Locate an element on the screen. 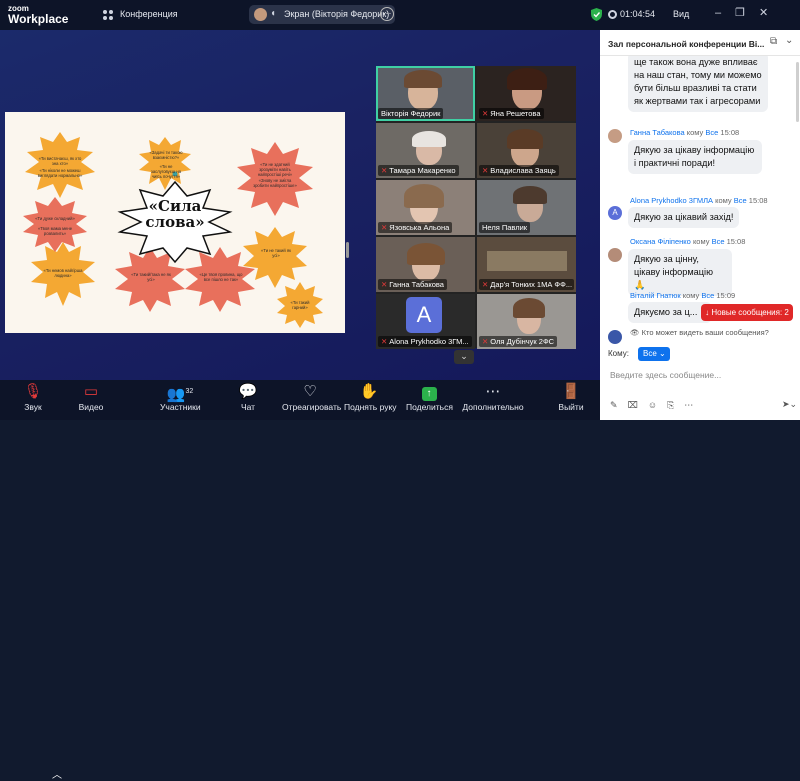 Image resolution: width=800 pixels, height=781 pixels. audio-button: 🎙 Звук is located at coordinates (33, 400).